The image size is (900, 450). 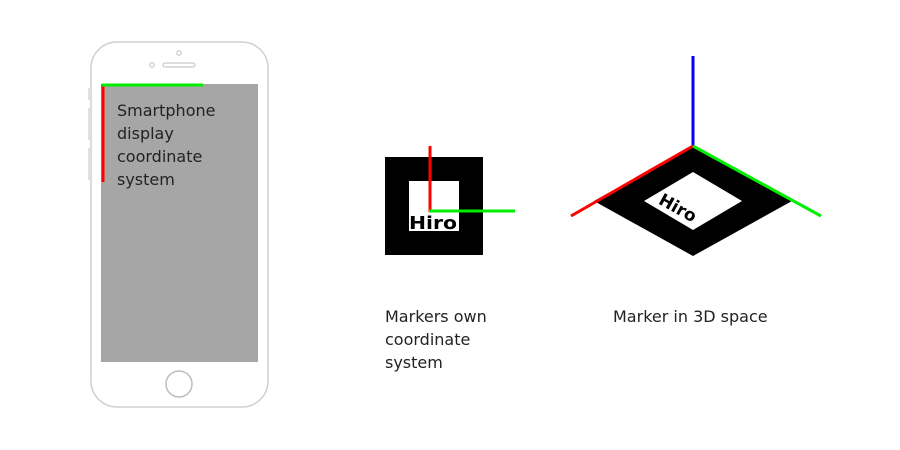 I want to click on marker-2d-label: Markers own coordinate system, so click(x=436, y=339).